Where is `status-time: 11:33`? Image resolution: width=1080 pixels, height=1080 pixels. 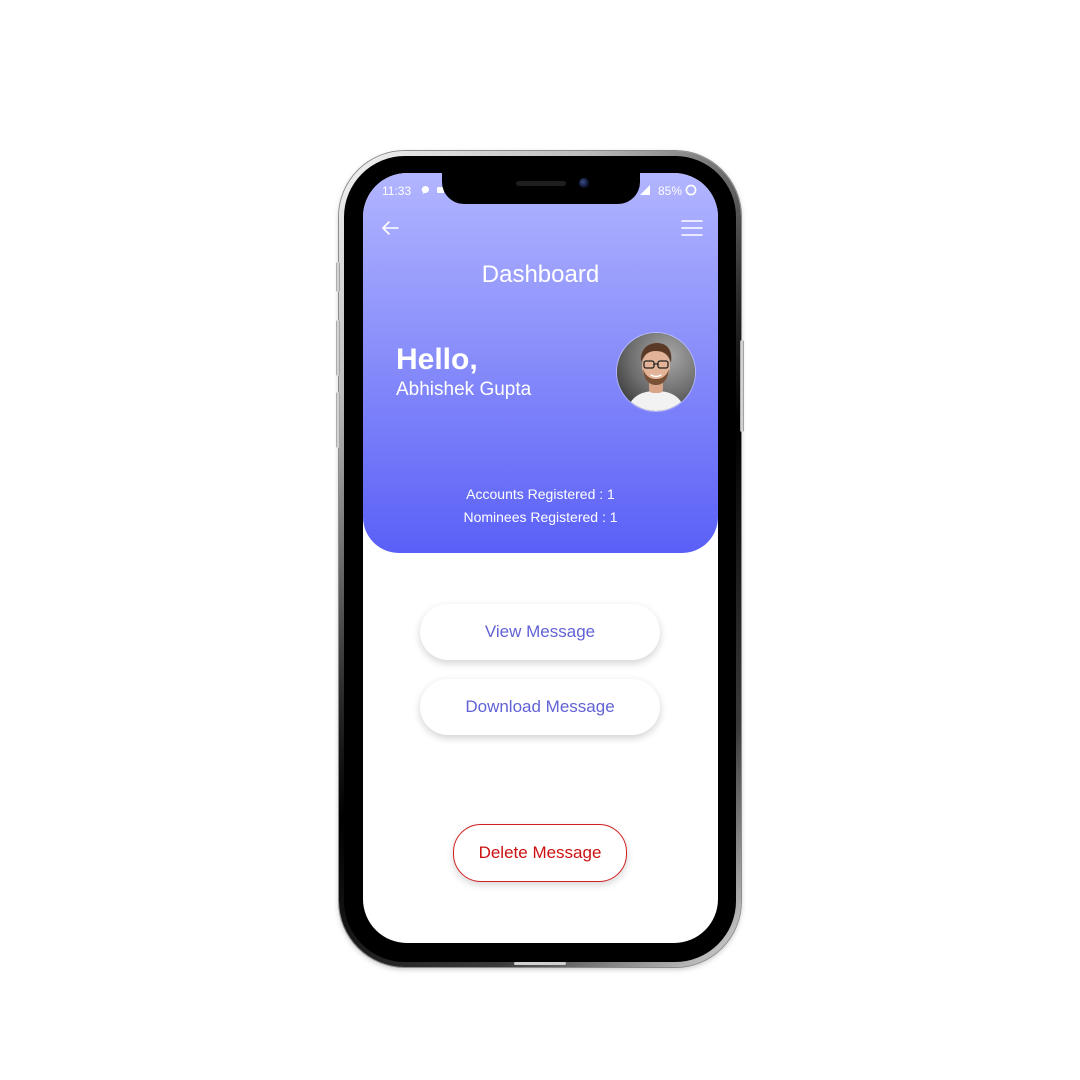 status-time: 11:33 is located at coordinates (397, 191).